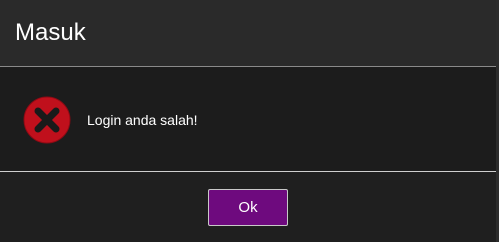 The height and width of the screenshot is (242, 499). Describe the element at coordinates (50, 32) in the screenshot. I see `dialog-title: Masuk` at that location.